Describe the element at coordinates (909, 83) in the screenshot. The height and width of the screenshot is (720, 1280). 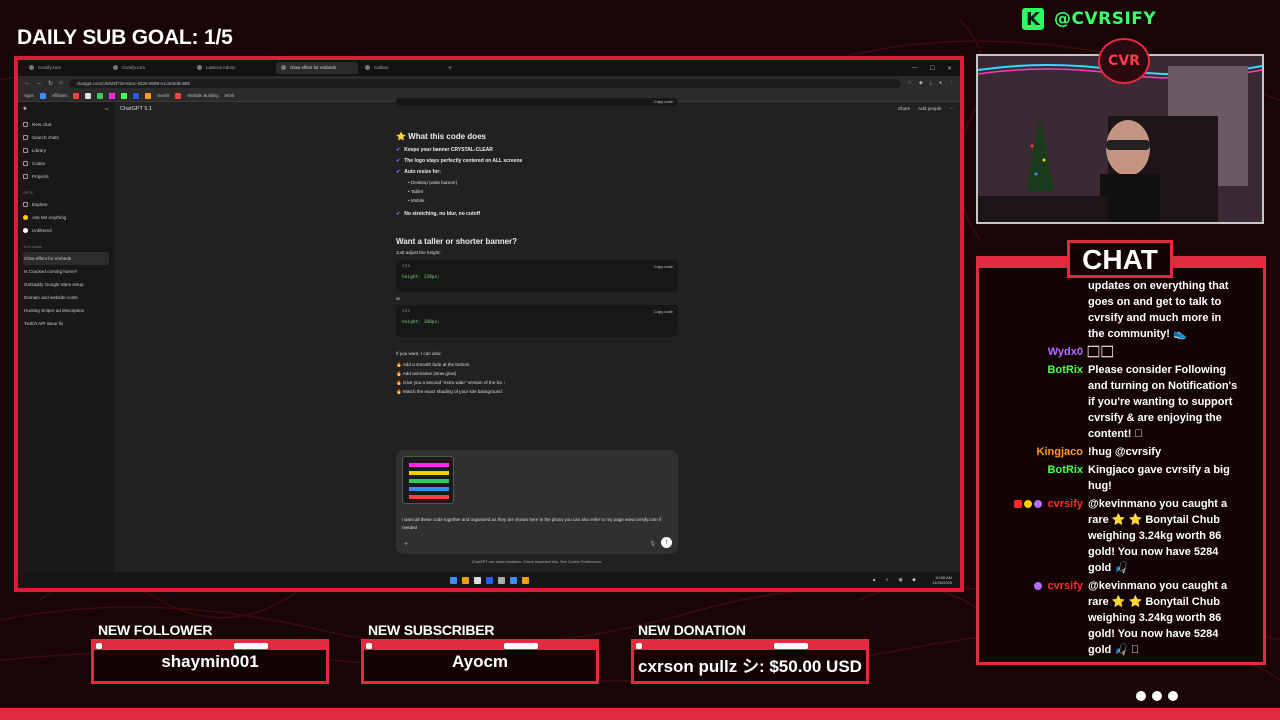
I see `star-icon: ☆` at that location.